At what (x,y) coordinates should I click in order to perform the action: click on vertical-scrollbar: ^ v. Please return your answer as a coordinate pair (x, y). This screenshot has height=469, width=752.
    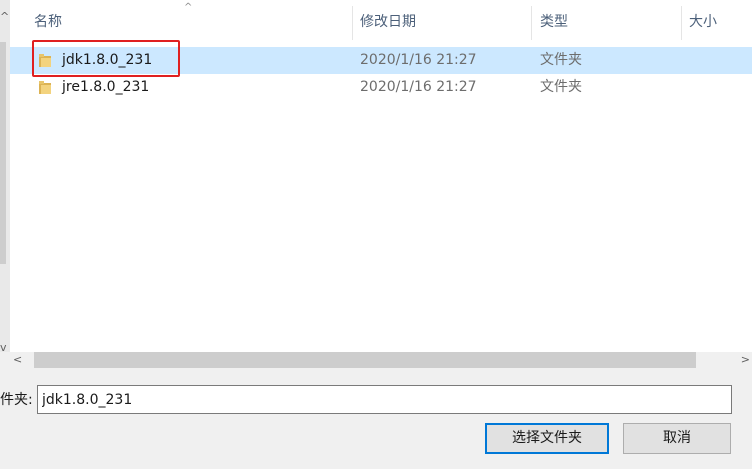
    Looking at the image, I should click on (5, 176).